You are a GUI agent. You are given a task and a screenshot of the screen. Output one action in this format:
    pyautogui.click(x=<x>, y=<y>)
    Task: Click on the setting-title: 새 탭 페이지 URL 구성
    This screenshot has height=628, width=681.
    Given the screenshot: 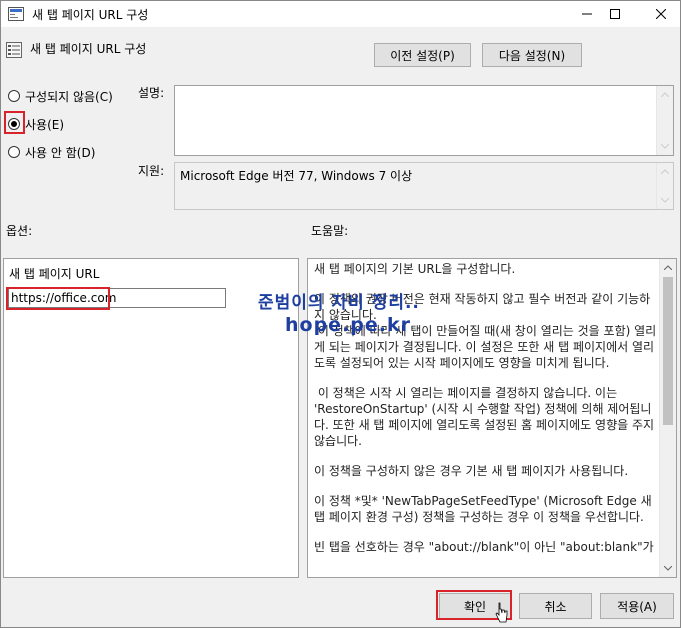 What is the action you would take?
    pyautogui.click(x=88, y=49)
    